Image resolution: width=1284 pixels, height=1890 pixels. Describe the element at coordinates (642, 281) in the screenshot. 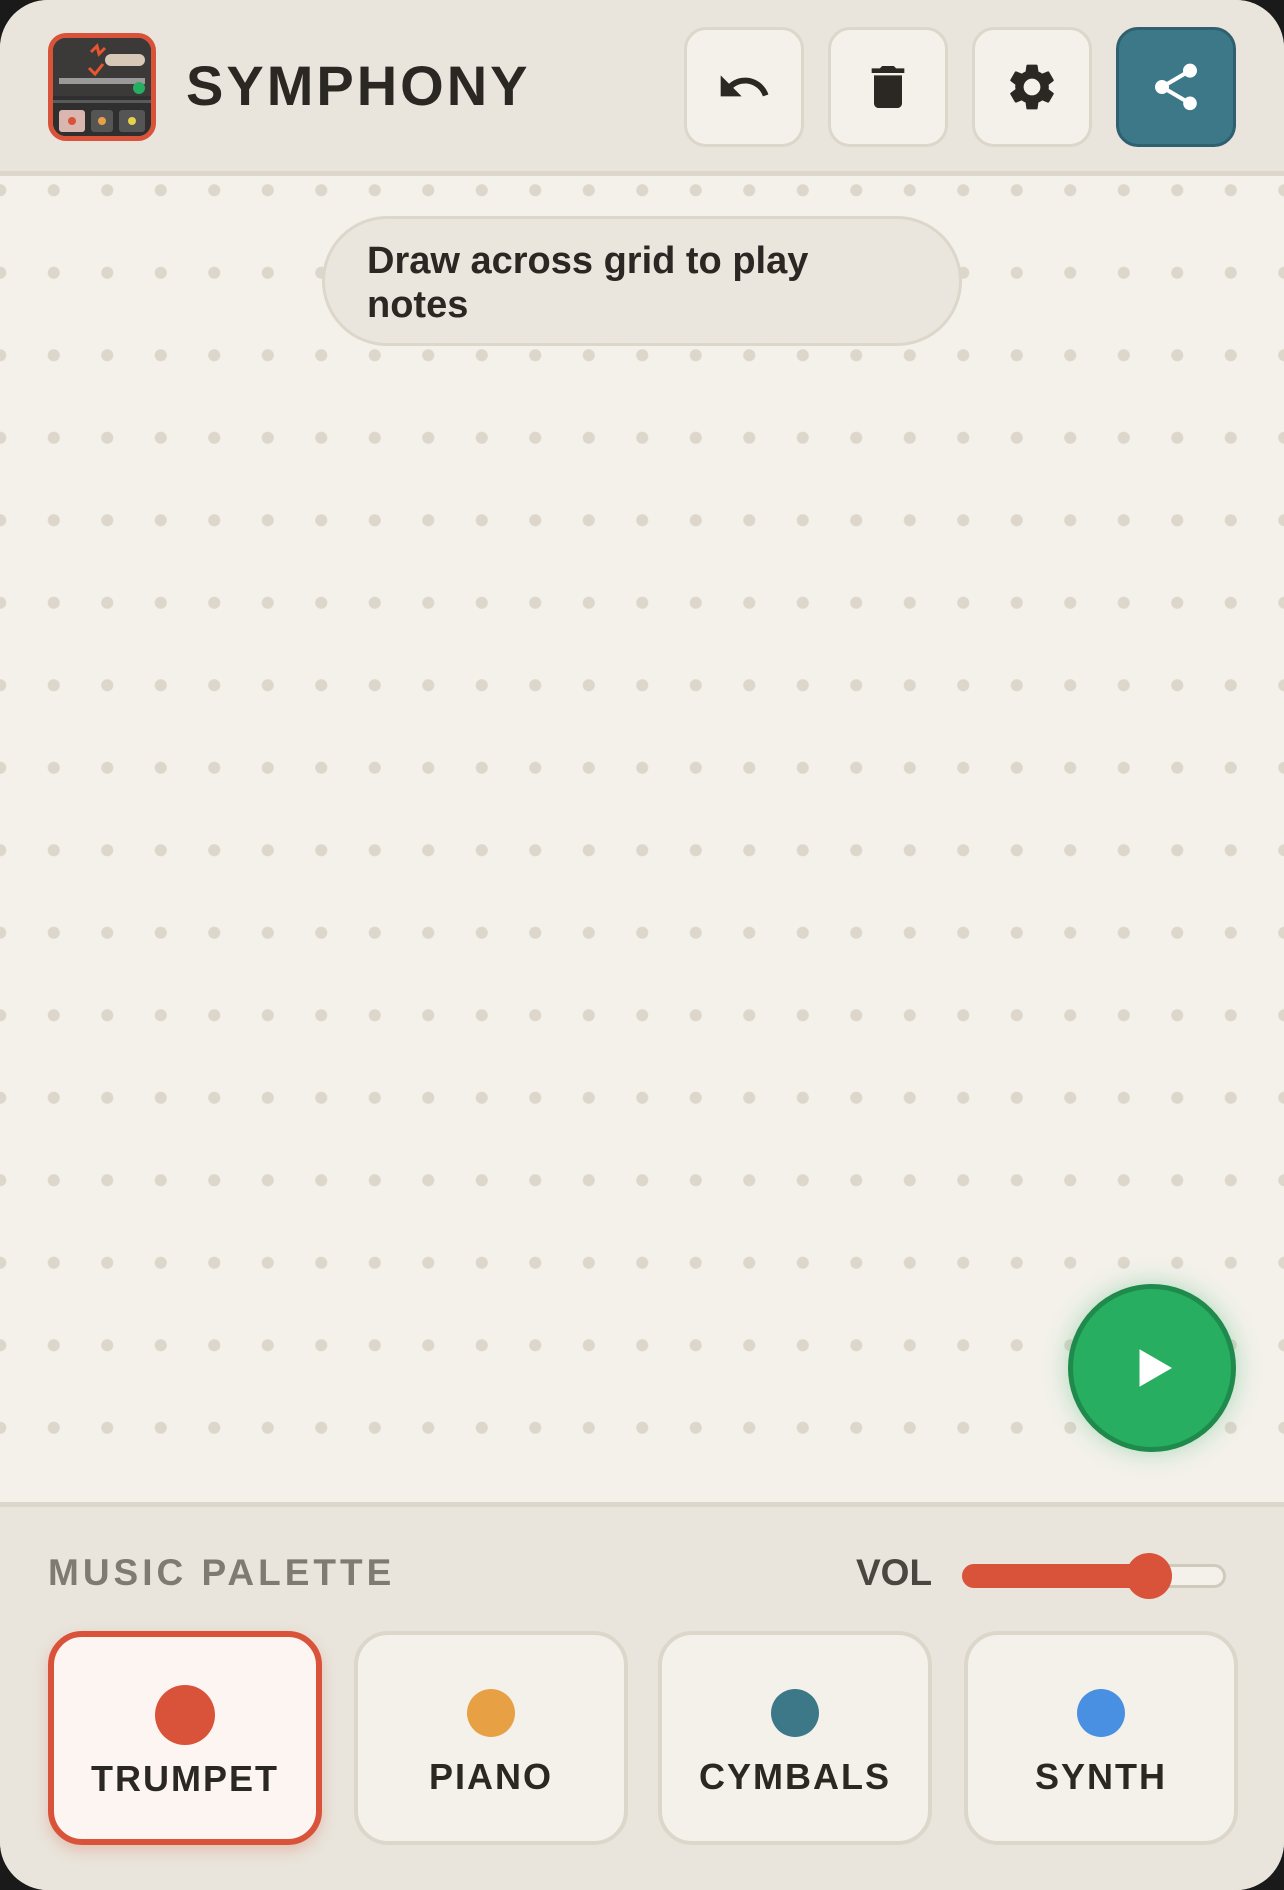

I see `hint-bubble: Draw across grid to play notes` at that location.